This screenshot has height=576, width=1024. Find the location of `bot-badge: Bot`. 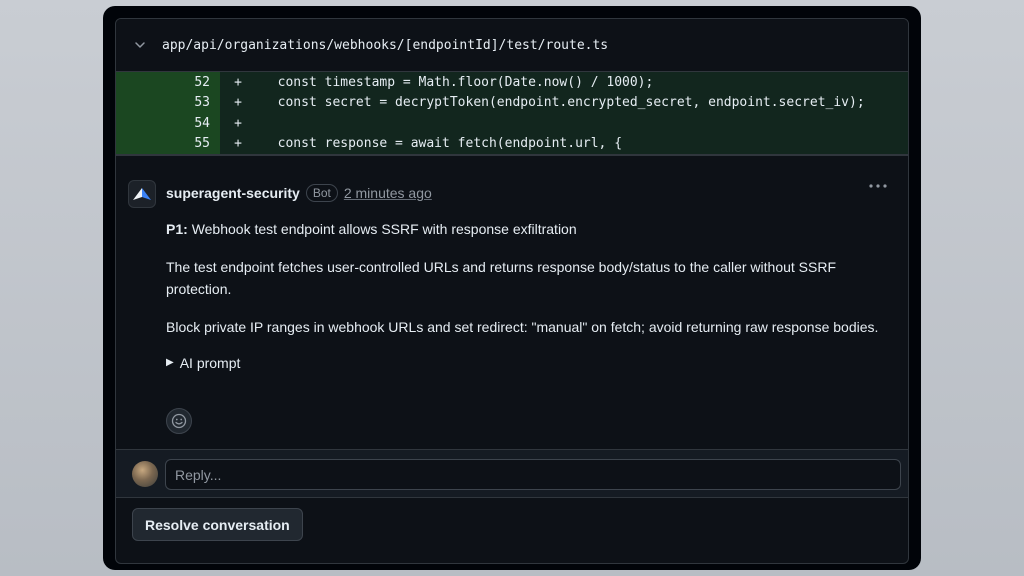

bot-badge: Bot is located at coordinates (321, 193).